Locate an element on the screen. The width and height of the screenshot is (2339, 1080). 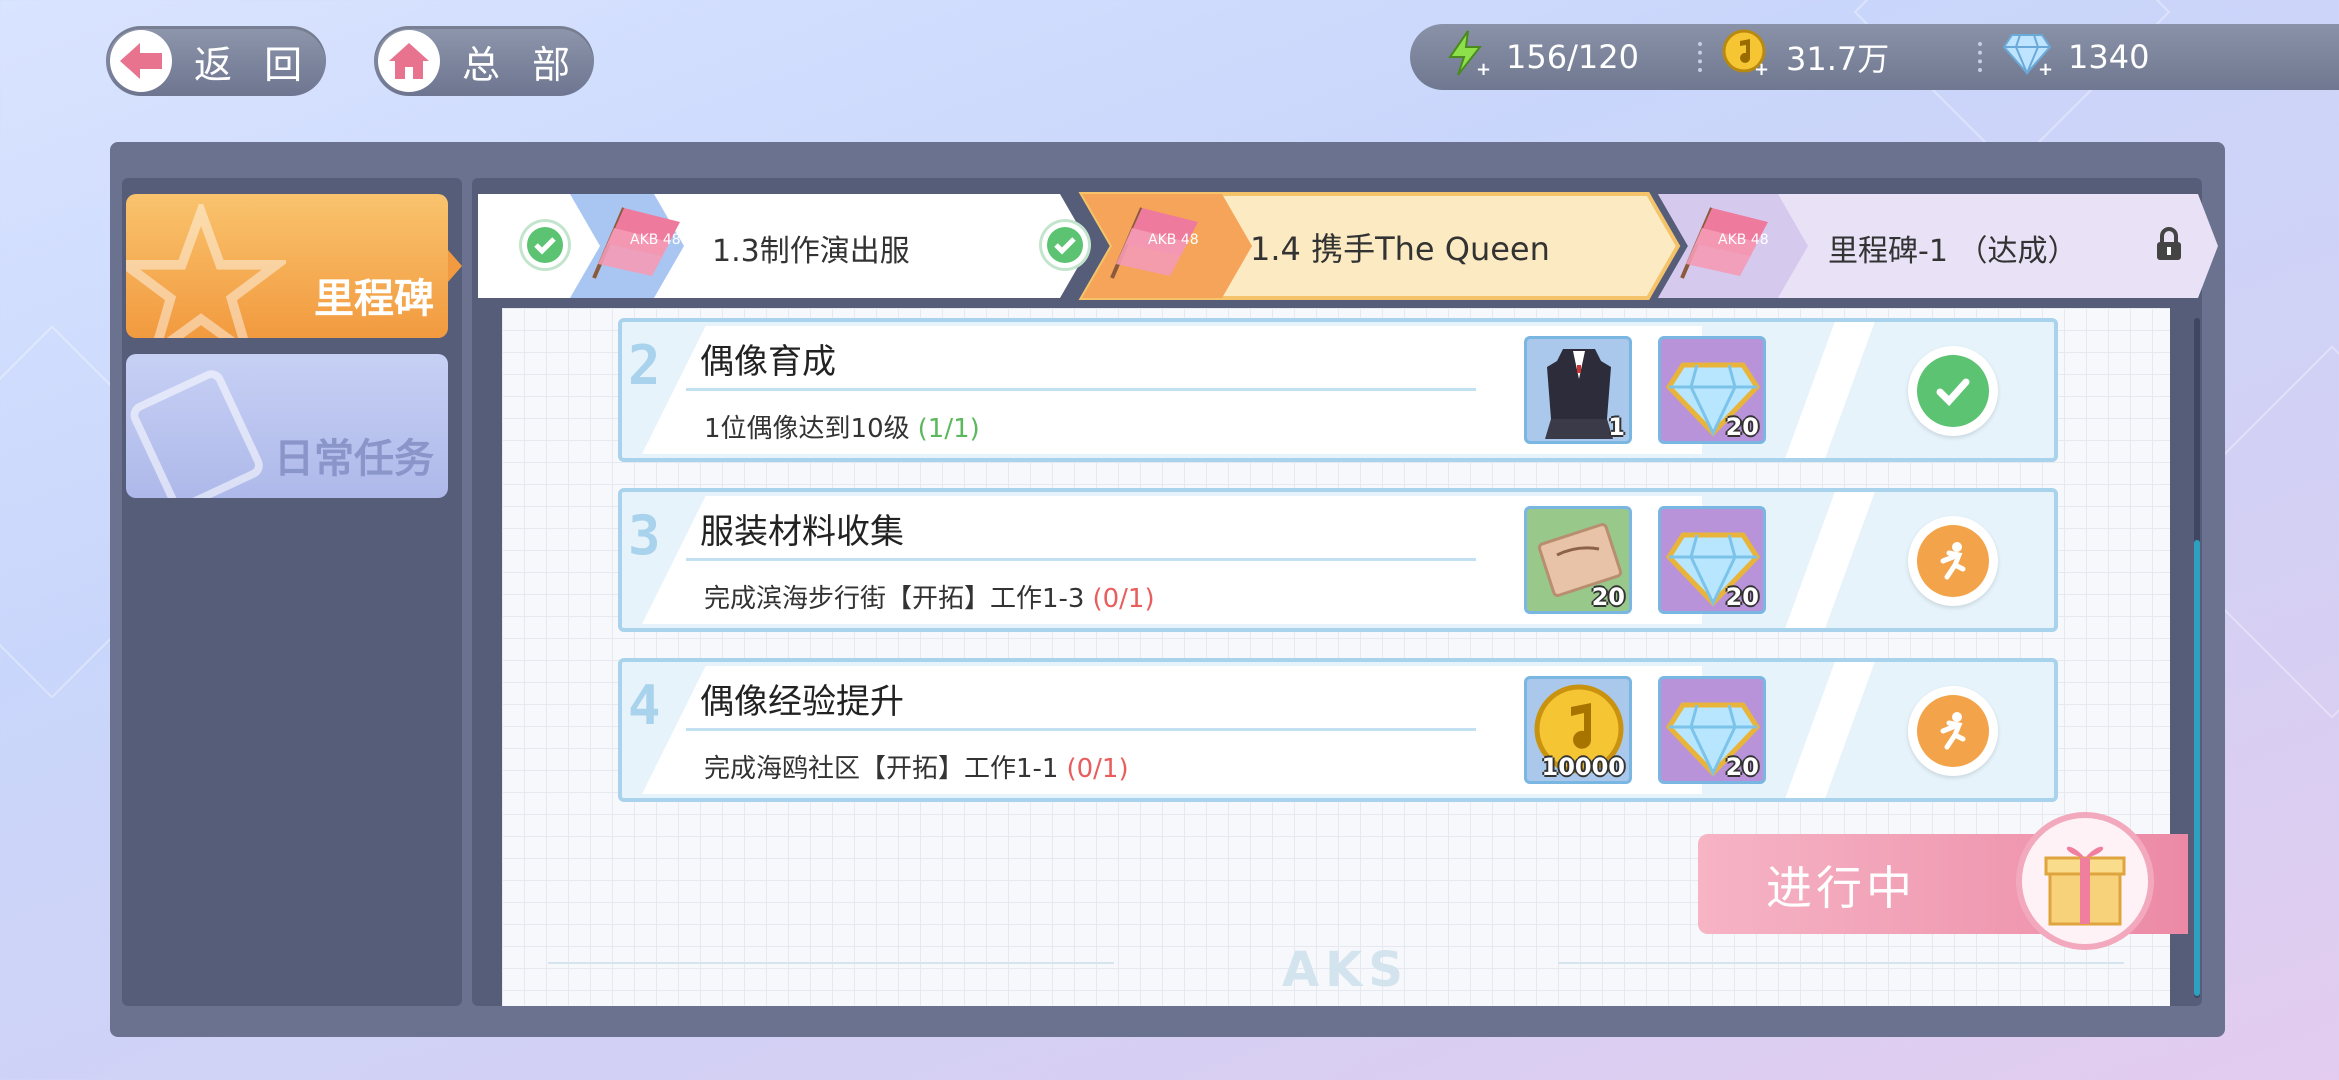
task-desc: 完成海鸥社区【开拓】工作1-1 (0/1) is located at coordinates (916, 766).